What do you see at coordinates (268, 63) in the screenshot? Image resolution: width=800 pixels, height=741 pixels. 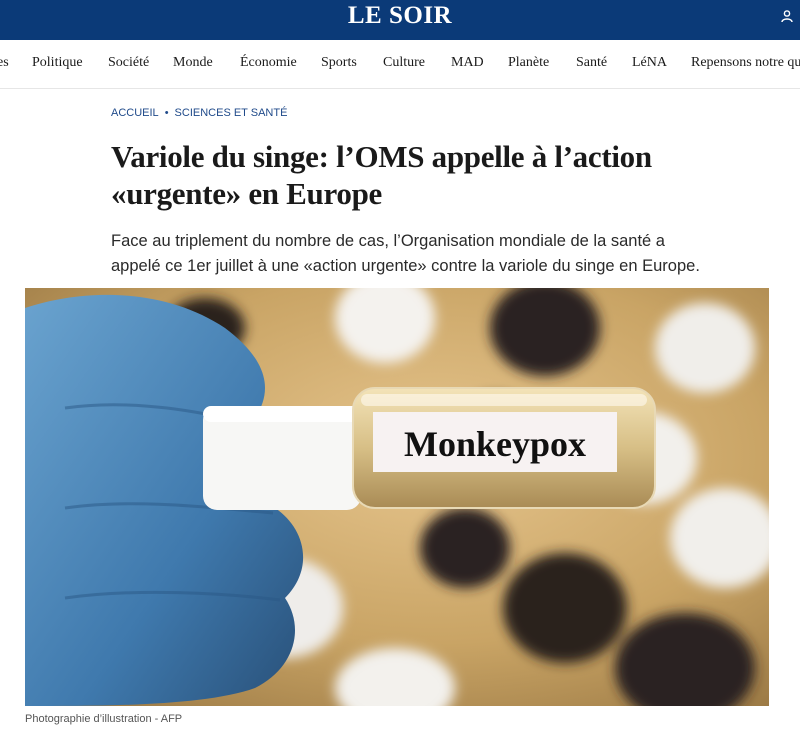 I see `nav-item-economie: Économie` at bounding box center [268, 63].